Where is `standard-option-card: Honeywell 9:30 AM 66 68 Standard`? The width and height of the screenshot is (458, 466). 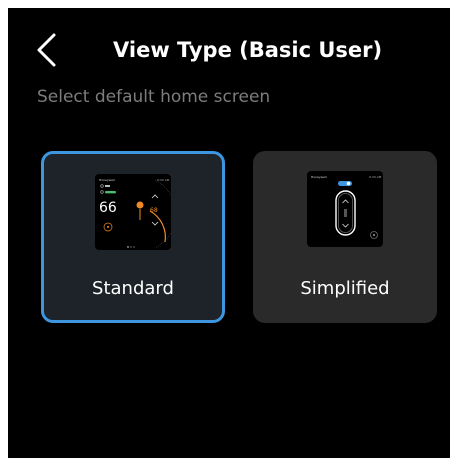 standard-option-card: Honeywell 9:30 AM 66 68 Standard is located at coordinates (133, 237).